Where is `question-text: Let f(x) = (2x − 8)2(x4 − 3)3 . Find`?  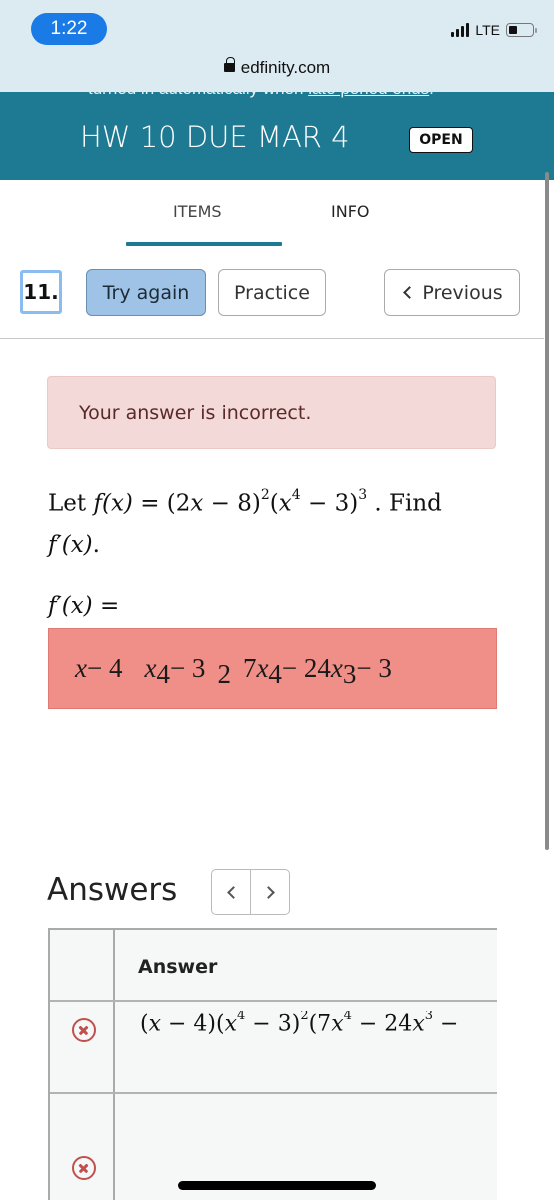 question-text: Let f(x) = (2x − 8)2(x4 − 3)3 . Find is located at coordinates (245, 502).